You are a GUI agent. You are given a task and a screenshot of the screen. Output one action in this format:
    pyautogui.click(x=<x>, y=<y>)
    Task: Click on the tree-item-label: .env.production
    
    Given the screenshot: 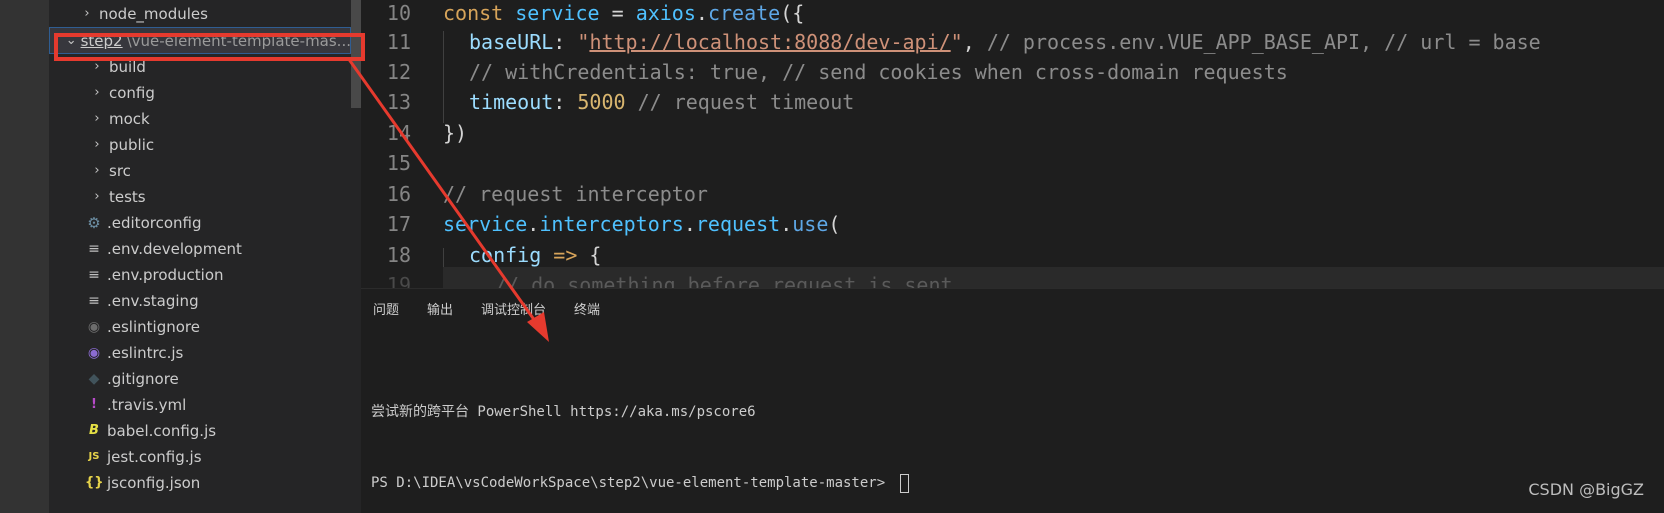 What is the action you would take?
    pyautogui.click(x=165, y=274)
    